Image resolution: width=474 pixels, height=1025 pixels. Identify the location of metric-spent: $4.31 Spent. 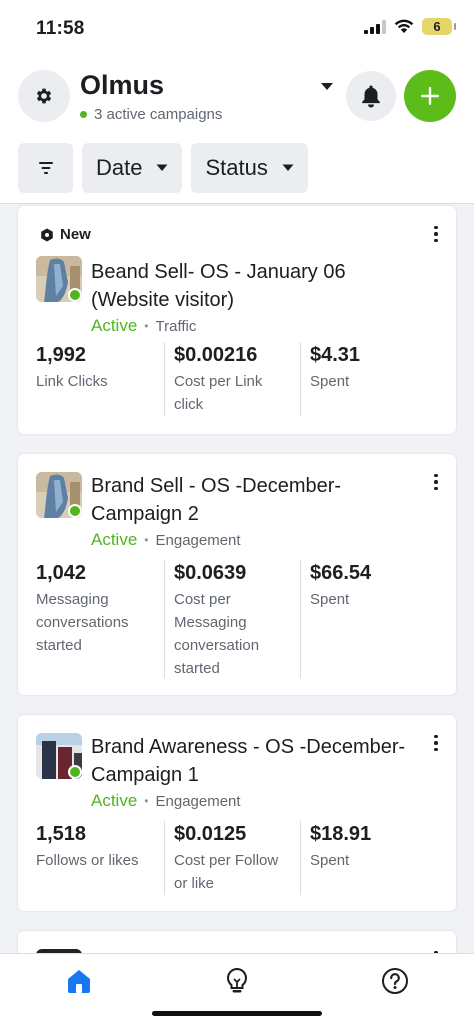
(371, 379).